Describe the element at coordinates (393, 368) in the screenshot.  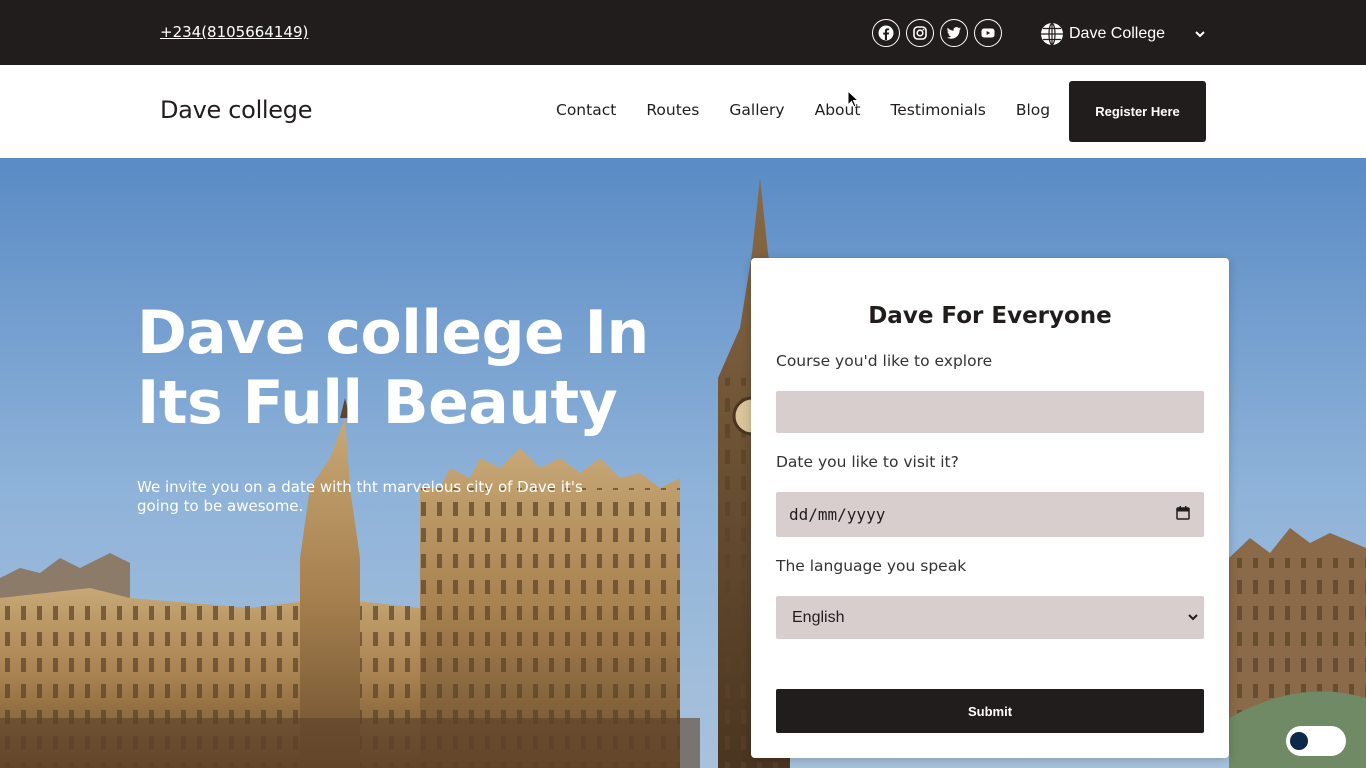
I see `hero-title: Dave college In Its Full Beauty` at that location.